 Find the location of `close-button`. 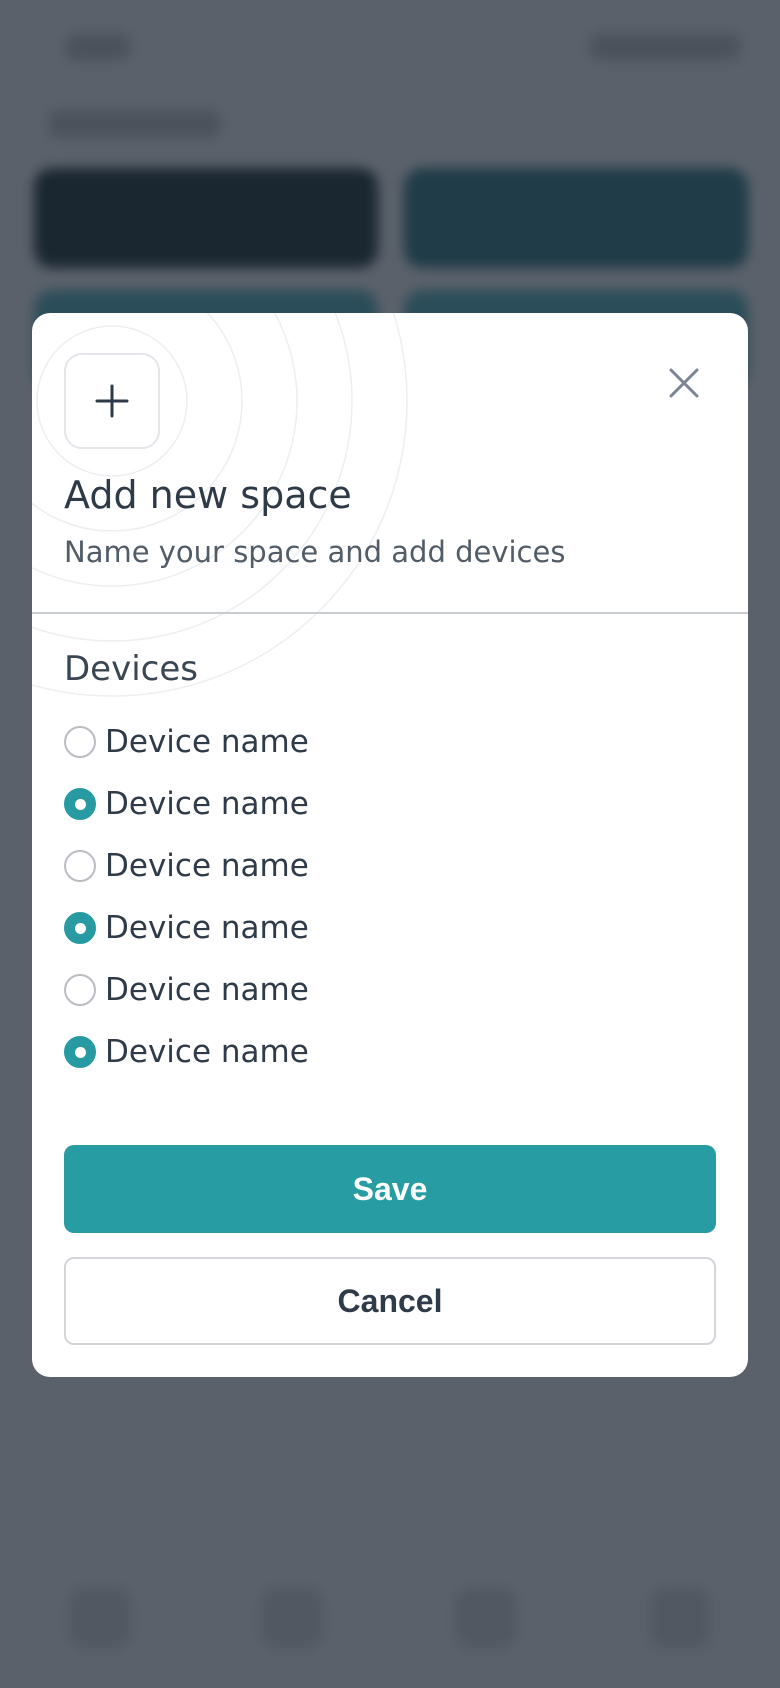

close-button is located at coordinates (684, 383).